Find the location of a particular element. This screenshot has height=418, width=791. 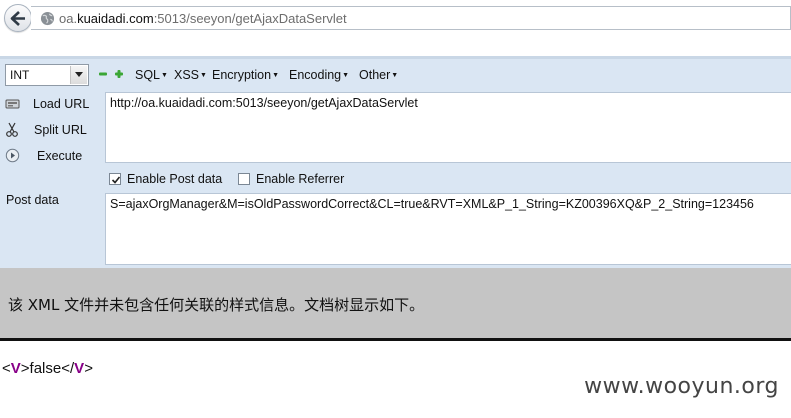

menu-other: Other▼ is located at coordinates (378, 75).